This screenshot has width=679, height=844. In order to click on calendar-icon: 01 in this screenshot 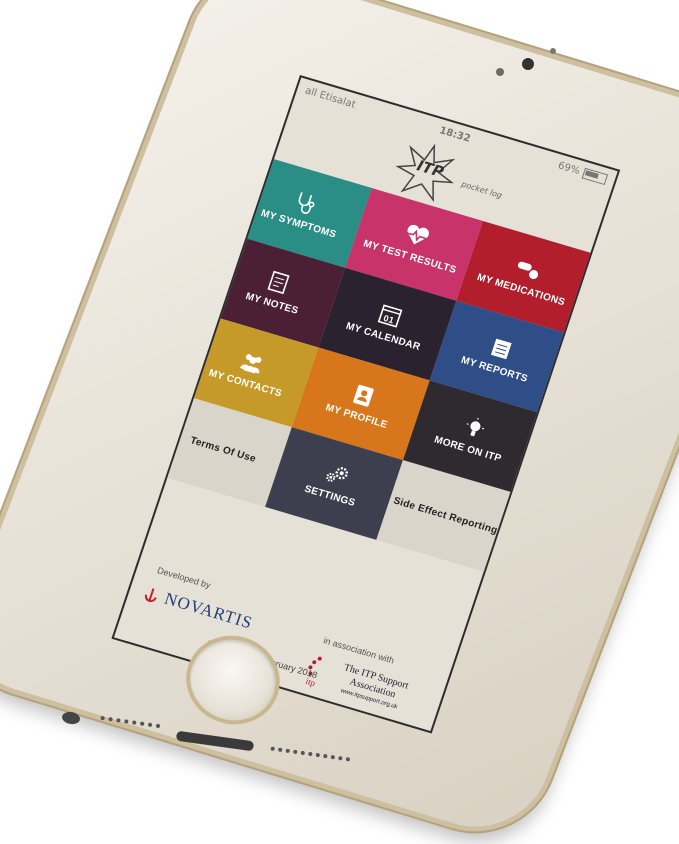, I will do `click(390, 316)`.